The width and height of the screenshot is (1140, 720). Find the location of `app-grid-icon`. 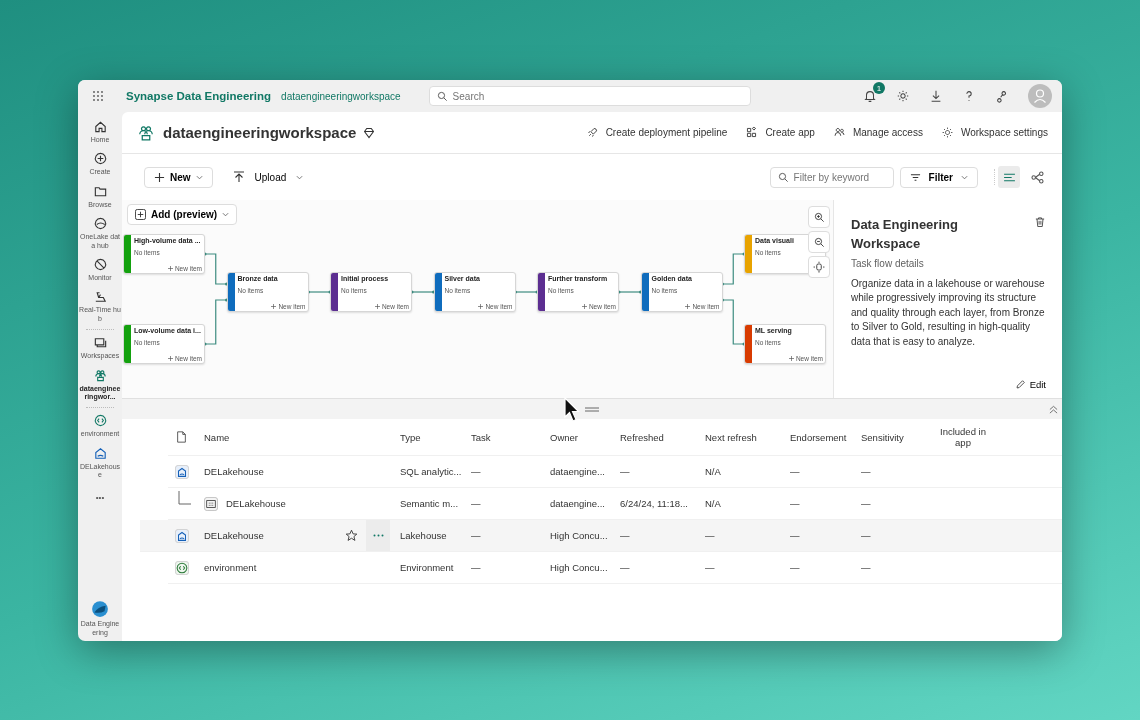

app-grid-icon is located at coordinates (752, 132).